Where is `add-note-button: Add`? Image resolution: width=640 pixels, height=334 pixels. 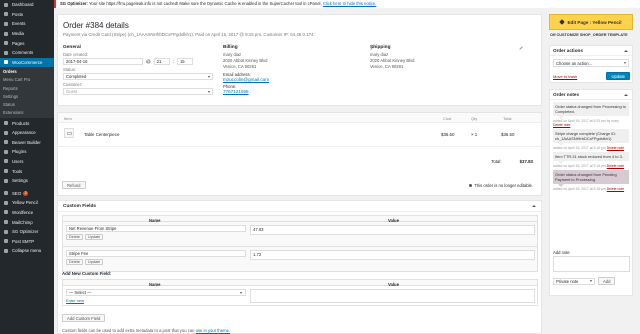
add-note-button: Add is located at coordinates (607, 281).